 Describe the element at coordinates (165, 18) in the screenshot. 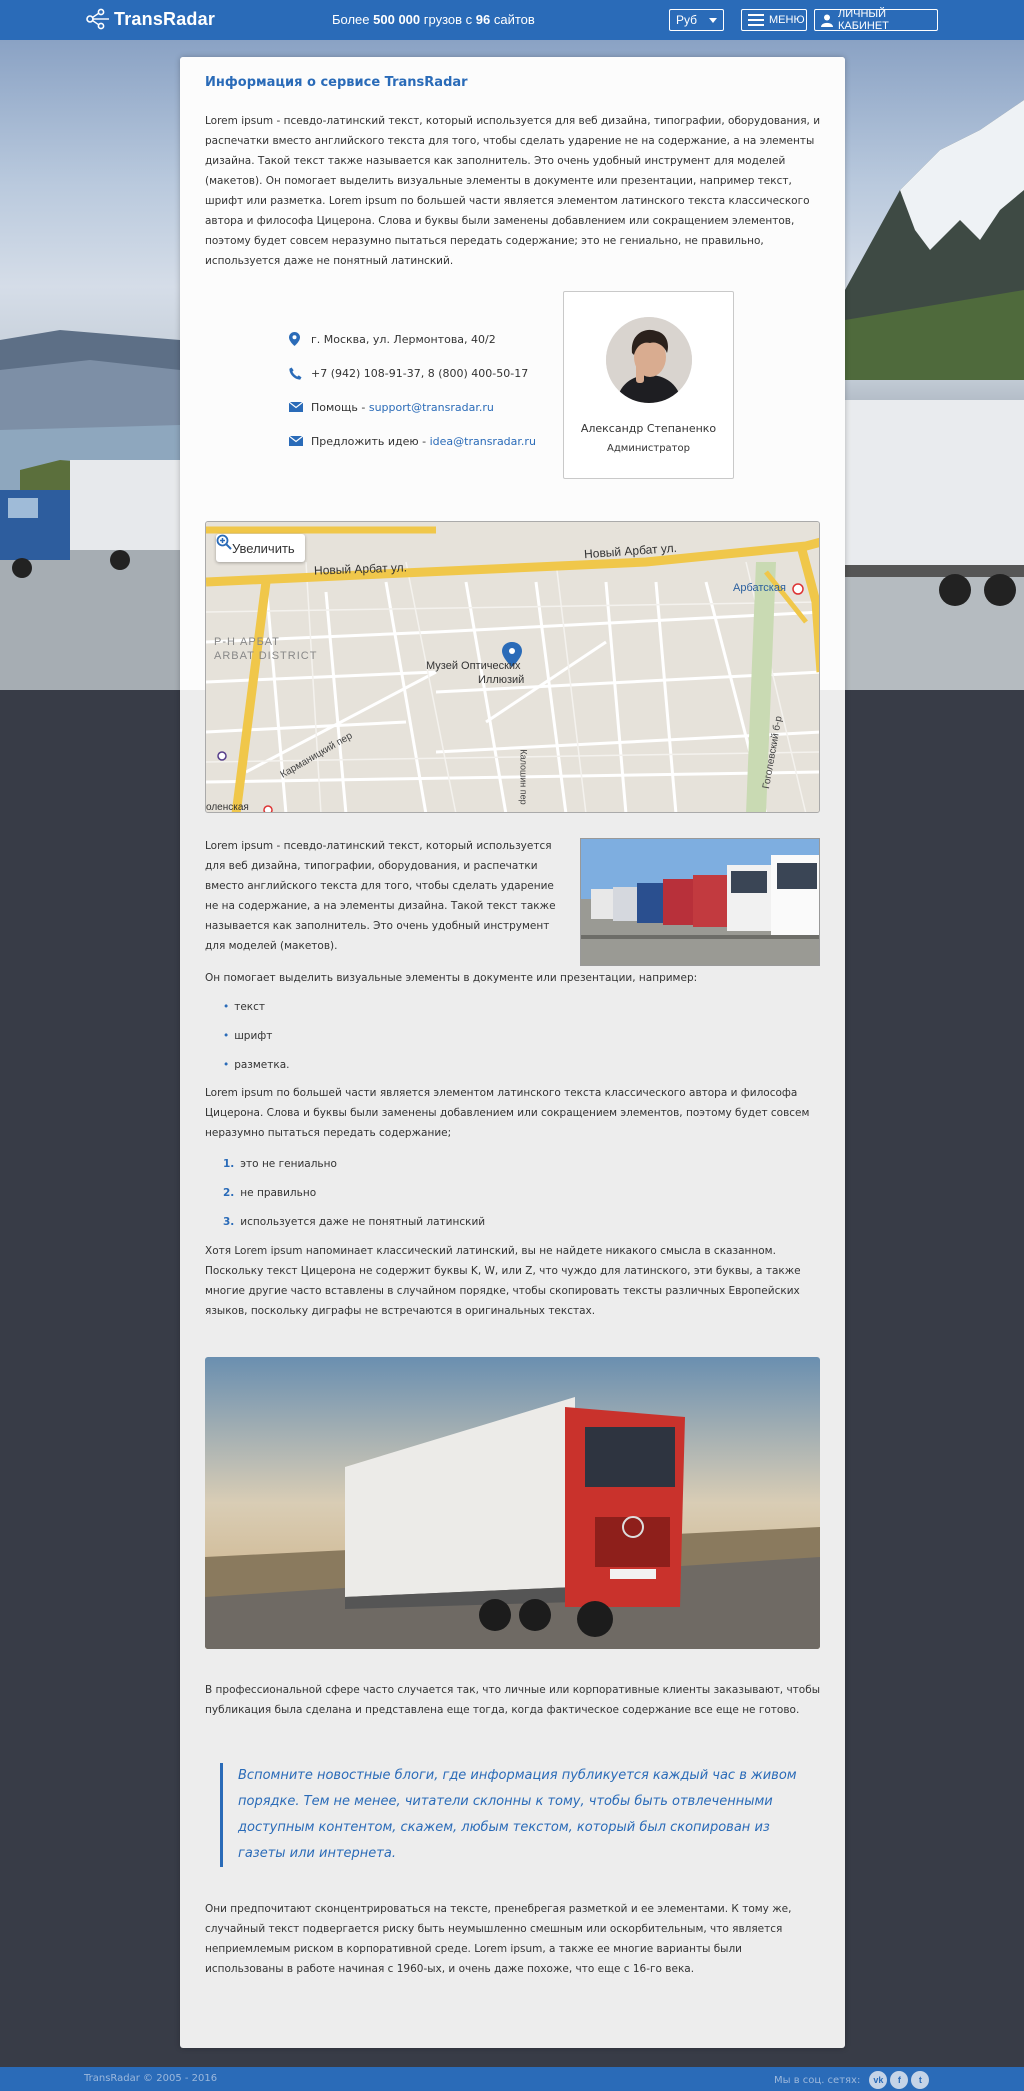

I see `logo-text: TransRadar` at that location.